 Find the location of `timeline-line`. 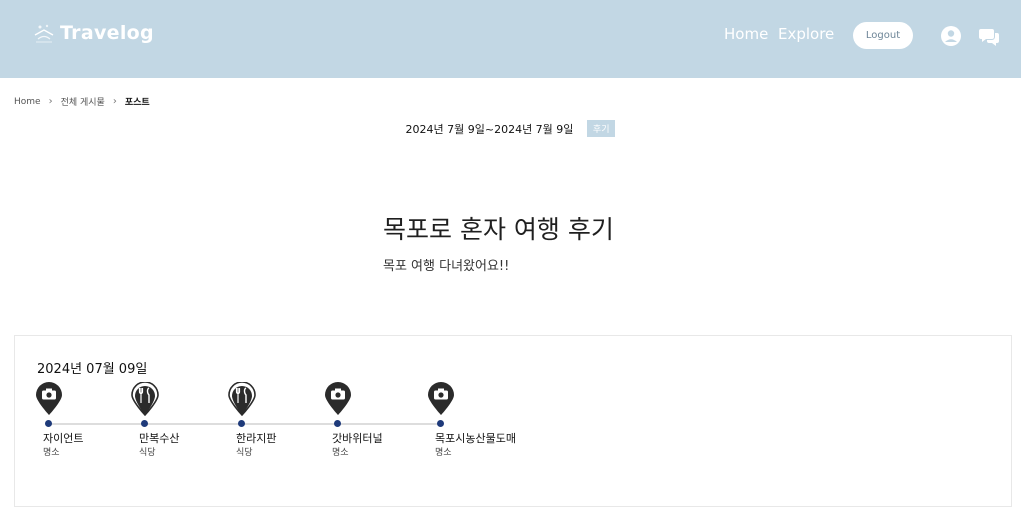

timeline-line is located at coordinates (245, 424).